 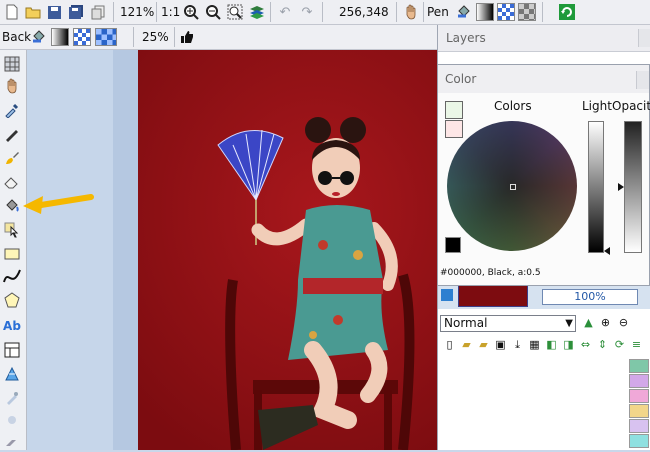 What do you see at coordinates (98, 12) in the screenshot?
I see `copy-icon` at bounding box center [98, 12].